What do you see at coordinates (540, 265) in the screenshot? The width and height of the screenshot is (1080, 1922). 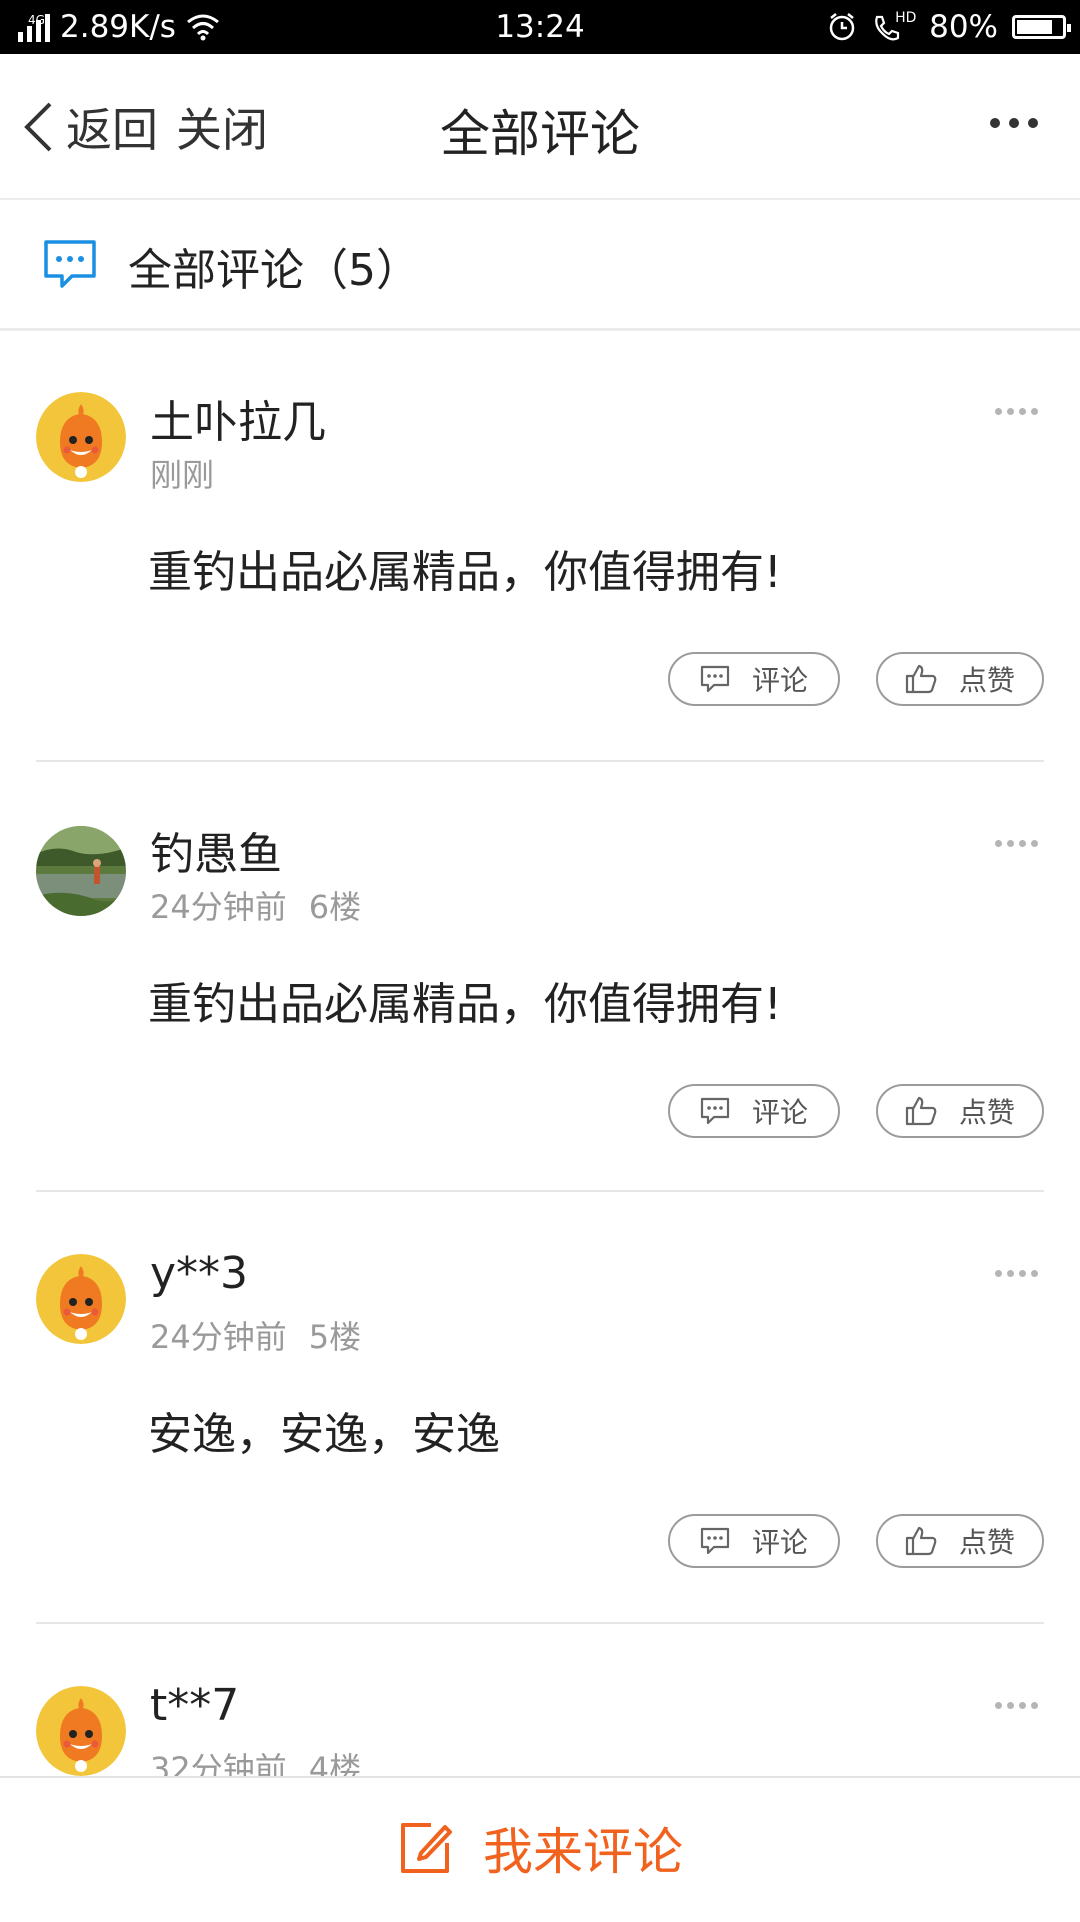 I see `comments-header: 全部评论（5）` at bounding box center [540, 265].